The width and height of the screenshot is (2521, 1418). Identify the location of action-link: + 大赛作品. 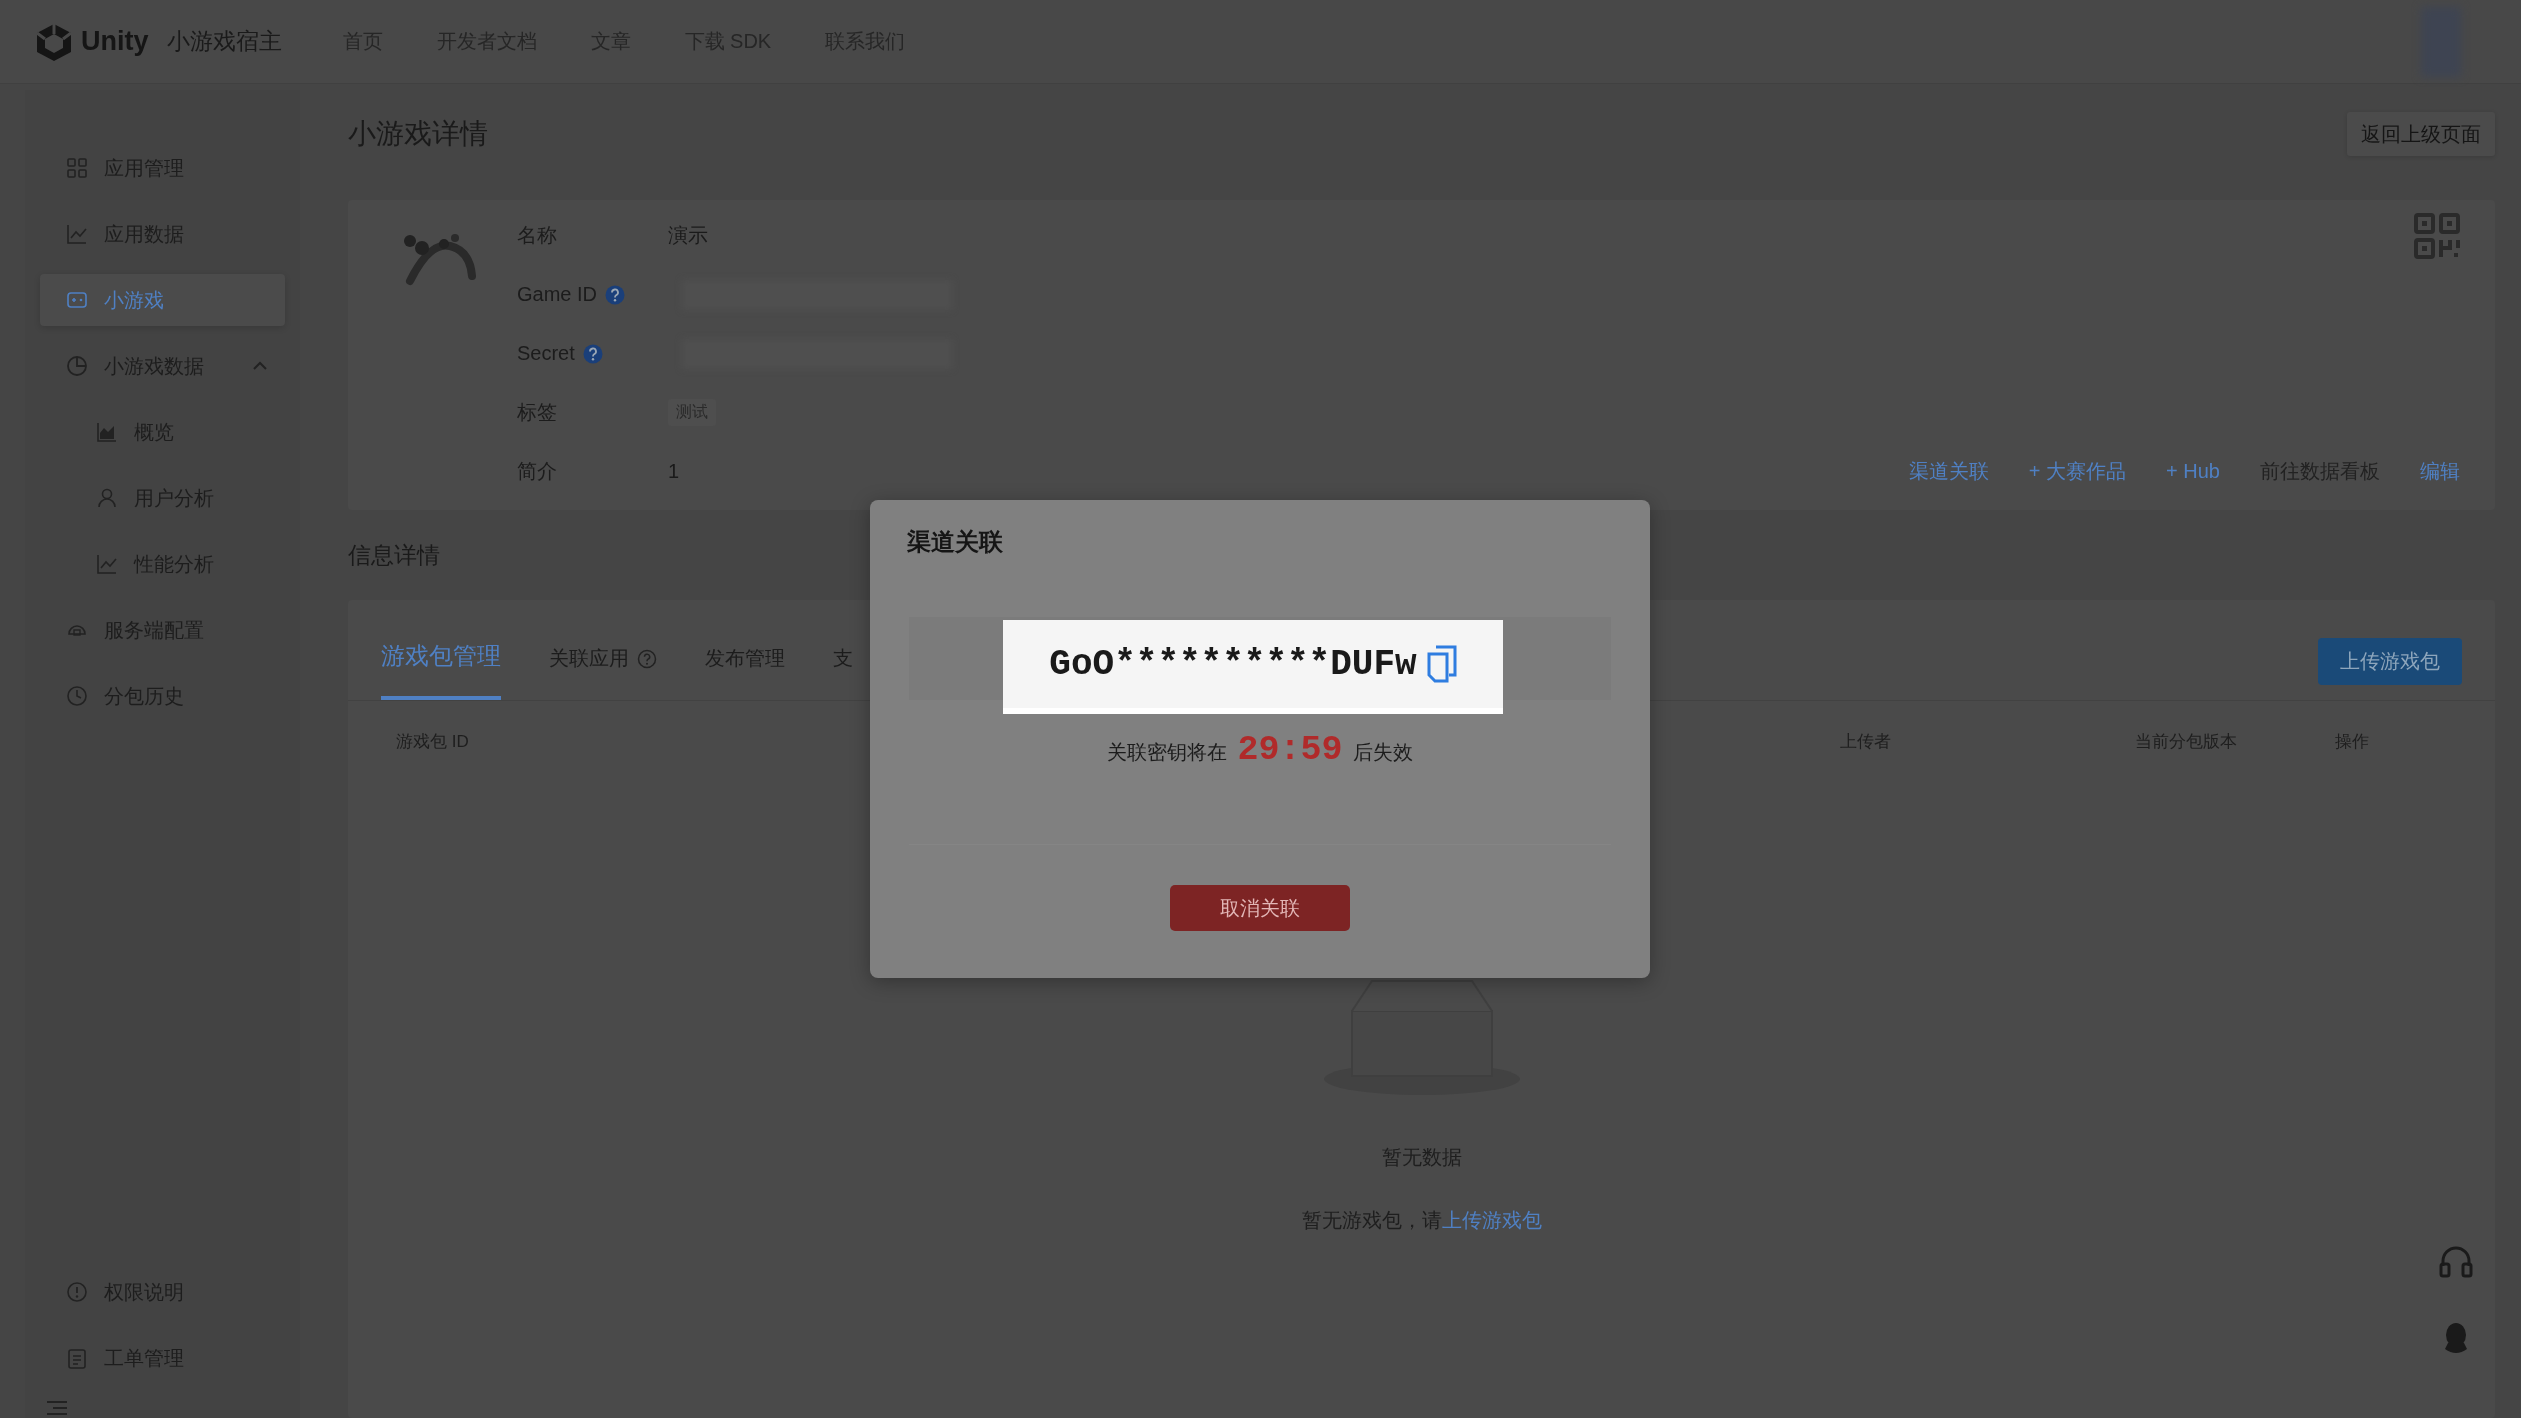
(2077, 471).